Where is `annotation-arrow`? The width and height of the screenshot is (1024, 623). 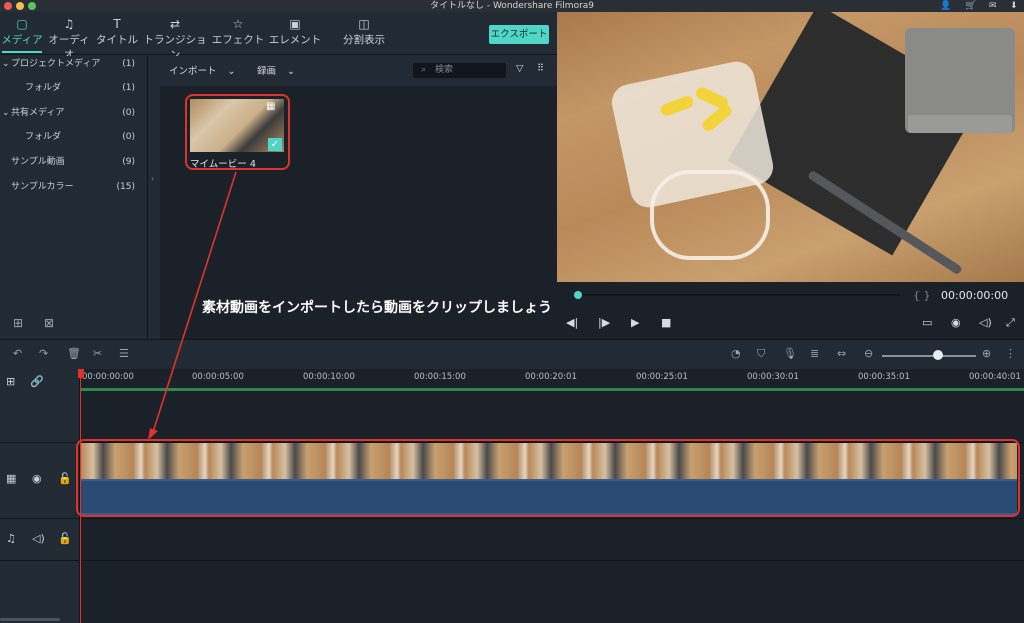 annotation-arrow is located at coordinates (192, 305).